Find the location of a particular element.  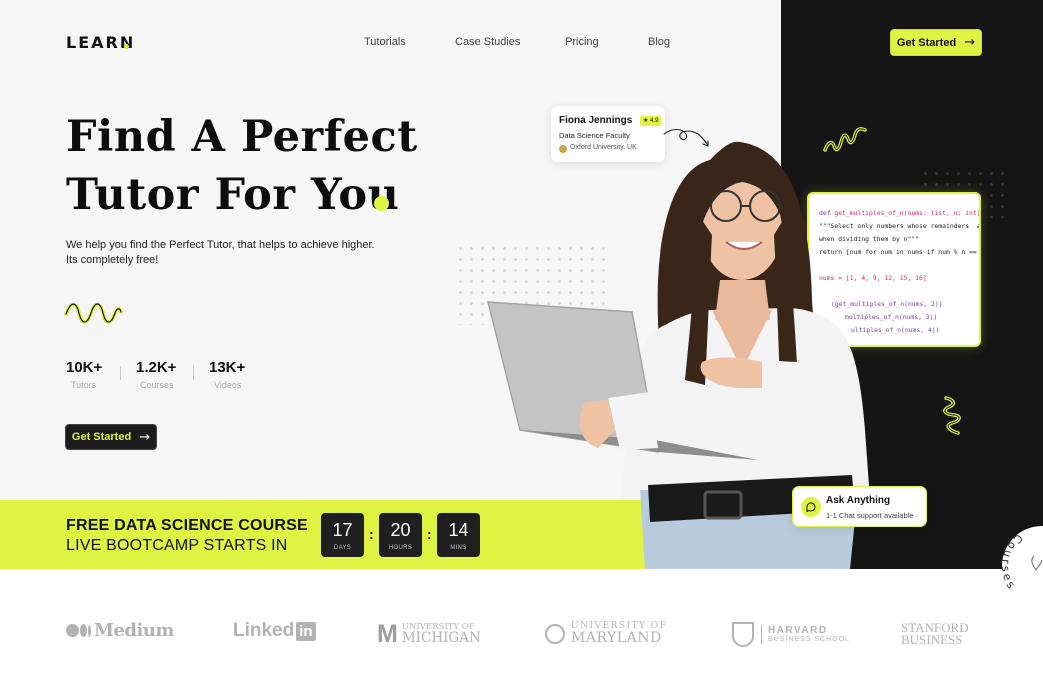

countdown-mins-value: 14 is located at coordinates (458, 530).